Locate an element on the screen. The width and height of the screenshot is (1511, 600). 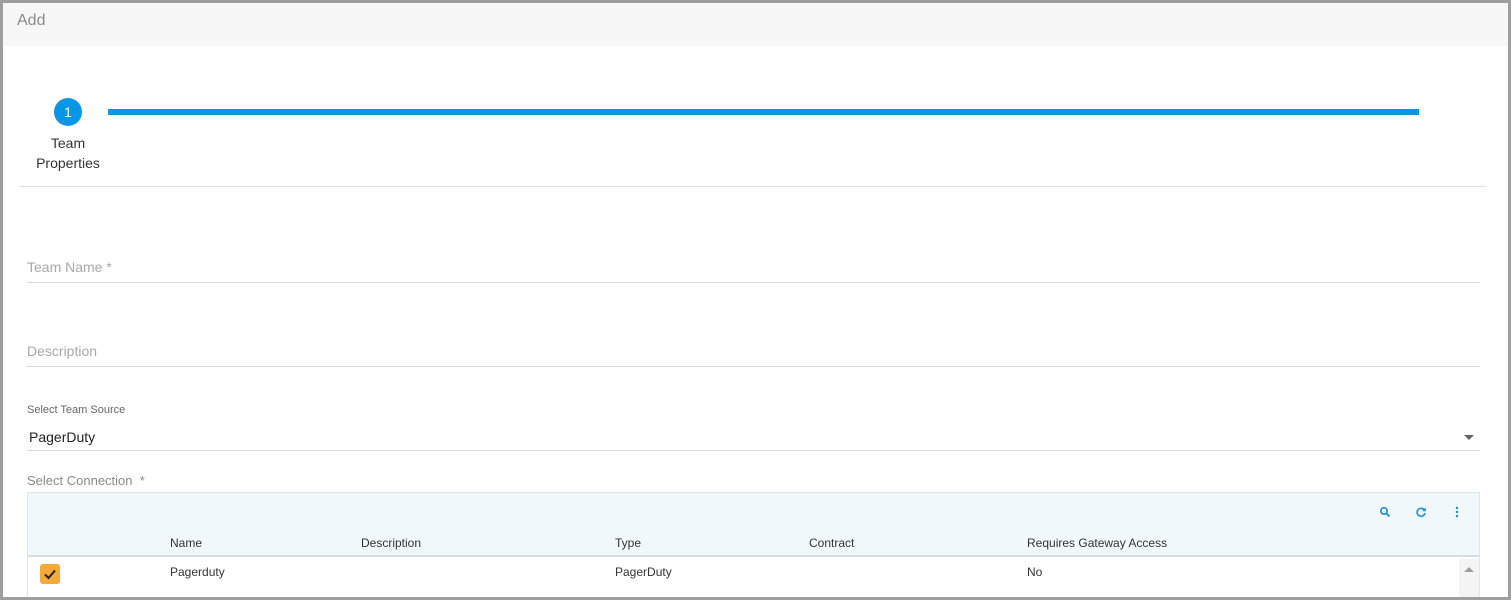
dialog-header: Add is located at coordinates (755, 24).